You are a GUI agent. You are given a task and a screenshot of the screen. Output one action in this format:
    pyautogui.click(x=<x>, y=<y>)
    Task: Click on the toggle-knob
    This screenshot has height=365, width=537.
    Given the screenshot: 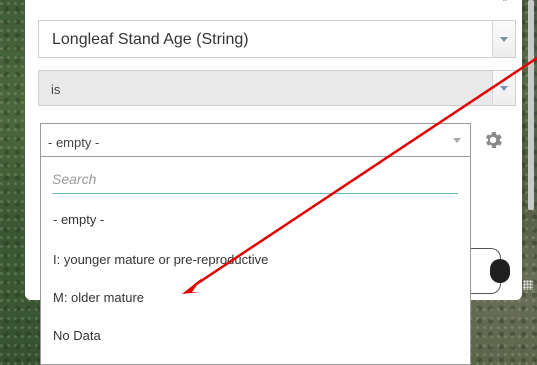 What is the action you would take?
    pyautogui.click(x=500, y=271)
    